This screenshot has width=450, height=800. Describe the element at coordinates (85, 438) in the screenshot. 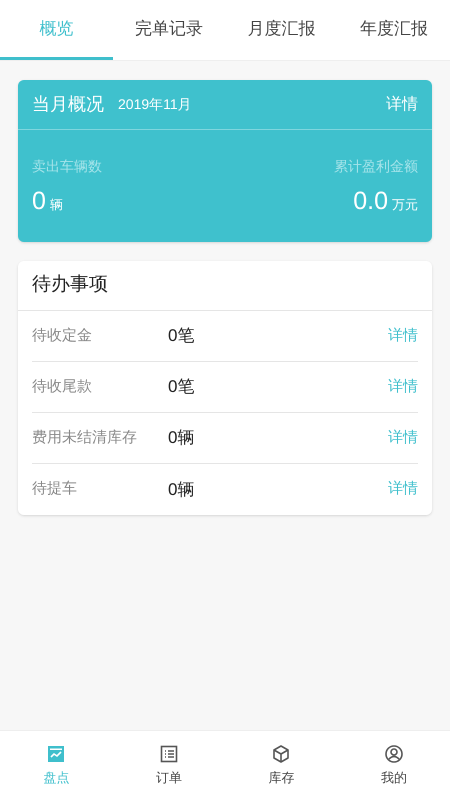

I see `row-label: 费用未结清库存` at that location.